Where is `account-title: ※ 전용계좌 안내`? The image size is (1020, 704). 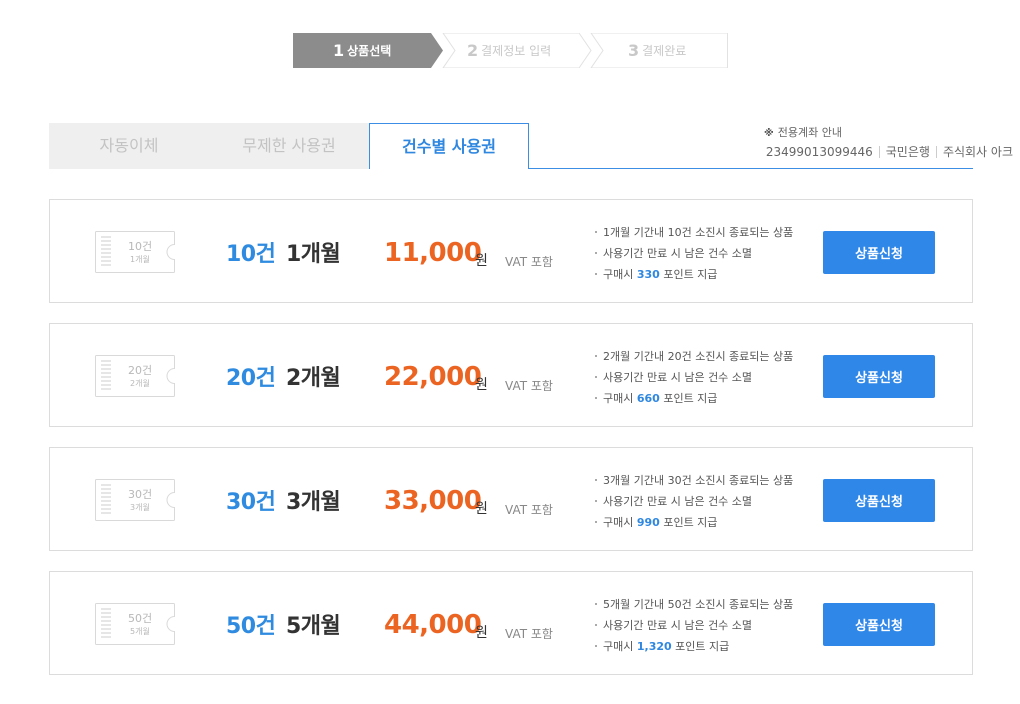 account-title: ※ 전용계좌 안내 is located at coordinates (803, 132).